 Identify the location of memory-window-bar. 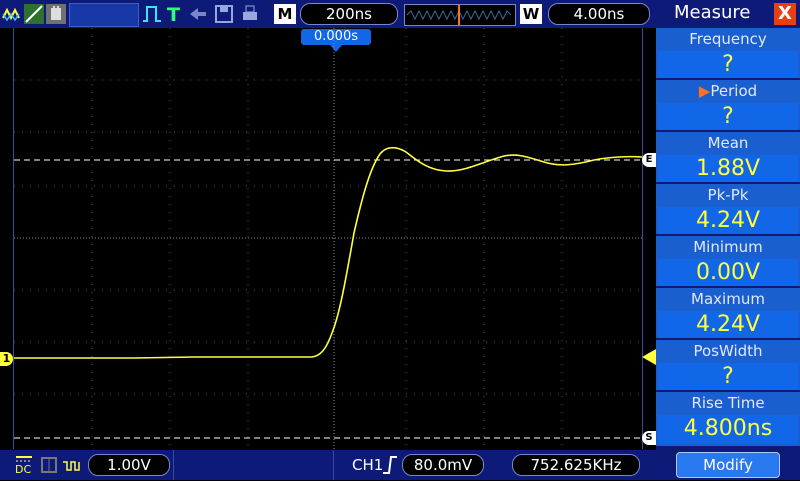
(460, 15).